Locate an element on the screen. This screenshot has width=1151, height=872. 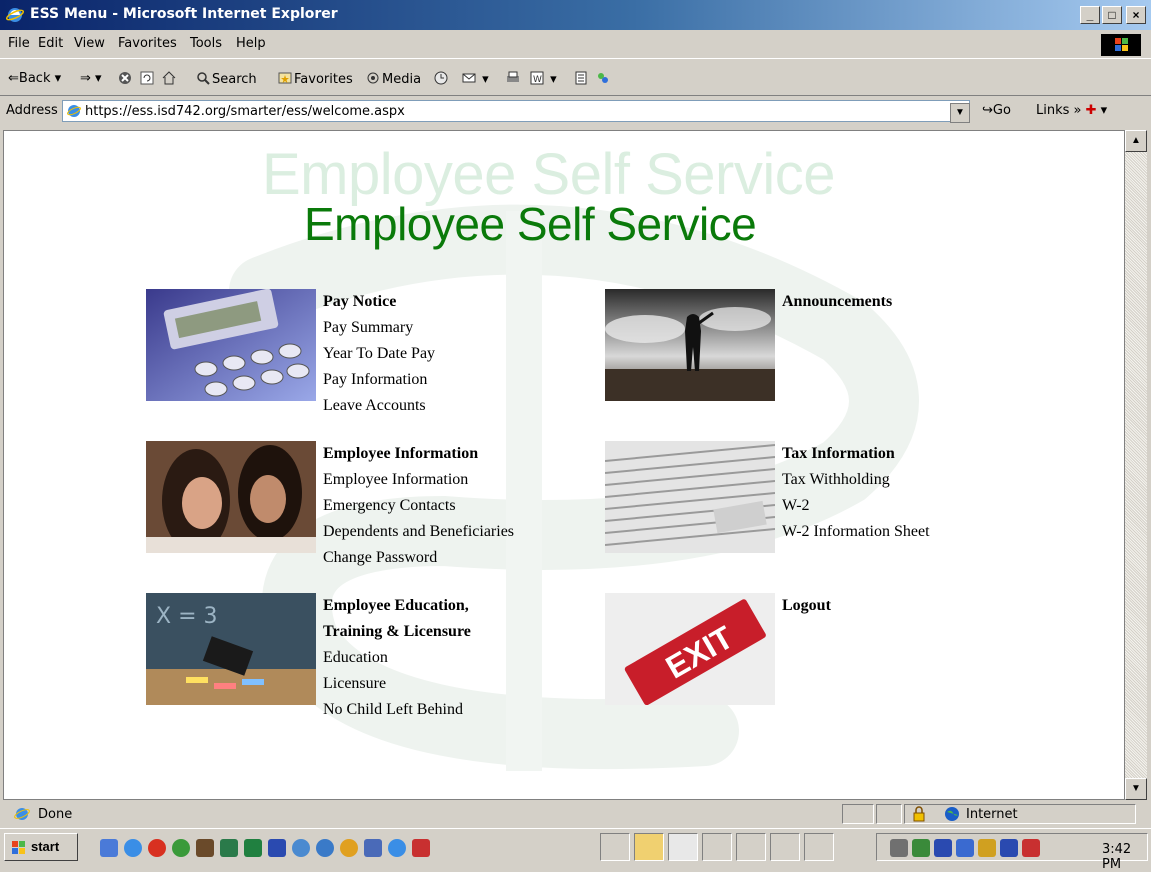
desktop-icon is located at coordinates (109, 848).